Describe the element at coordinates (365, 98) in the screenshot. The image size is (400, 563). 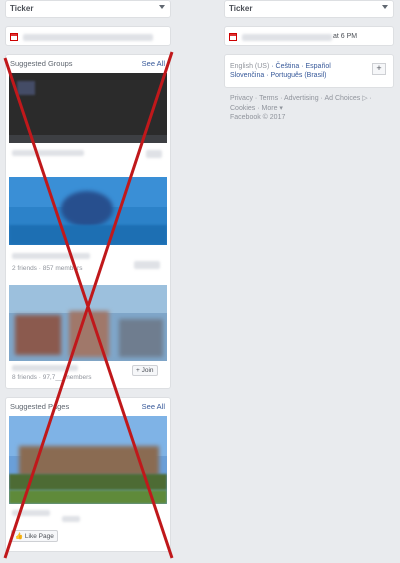
I see `ad-choices-icon: ▷` at that location.